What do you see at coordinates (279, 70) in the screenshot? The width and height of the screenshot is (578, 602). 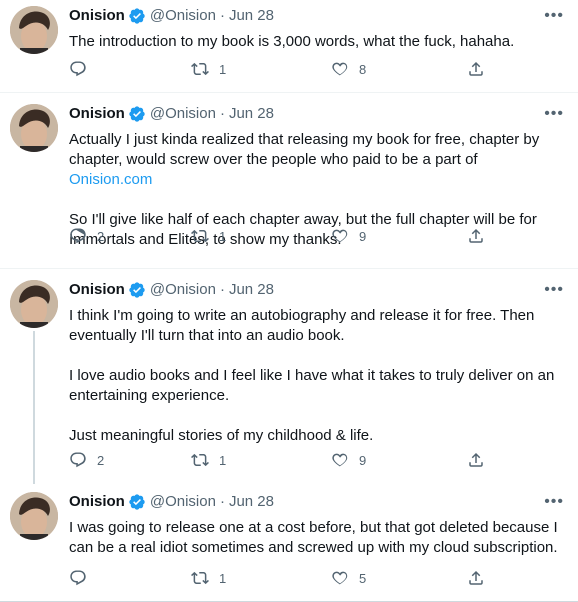 I see `tweet-actions: 1 8` at bounding box center [279, 70].